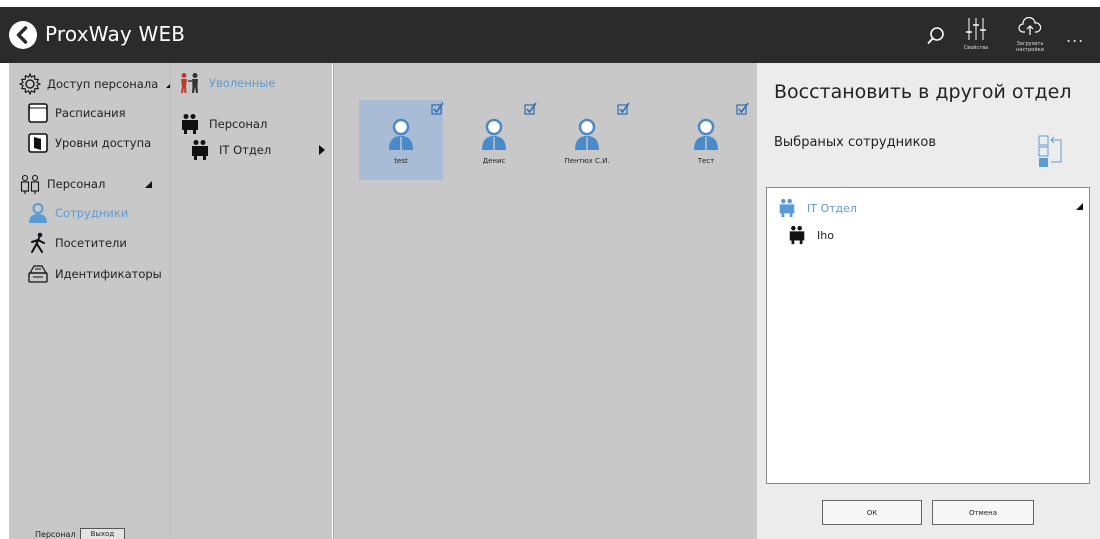 Image resolution: width=1100 pixels, height=539 pixels. What do you see at coordinates (91, 243) in the screenshot?
I see `nav-item-label: Посетители` at bounding box center [91, 243].